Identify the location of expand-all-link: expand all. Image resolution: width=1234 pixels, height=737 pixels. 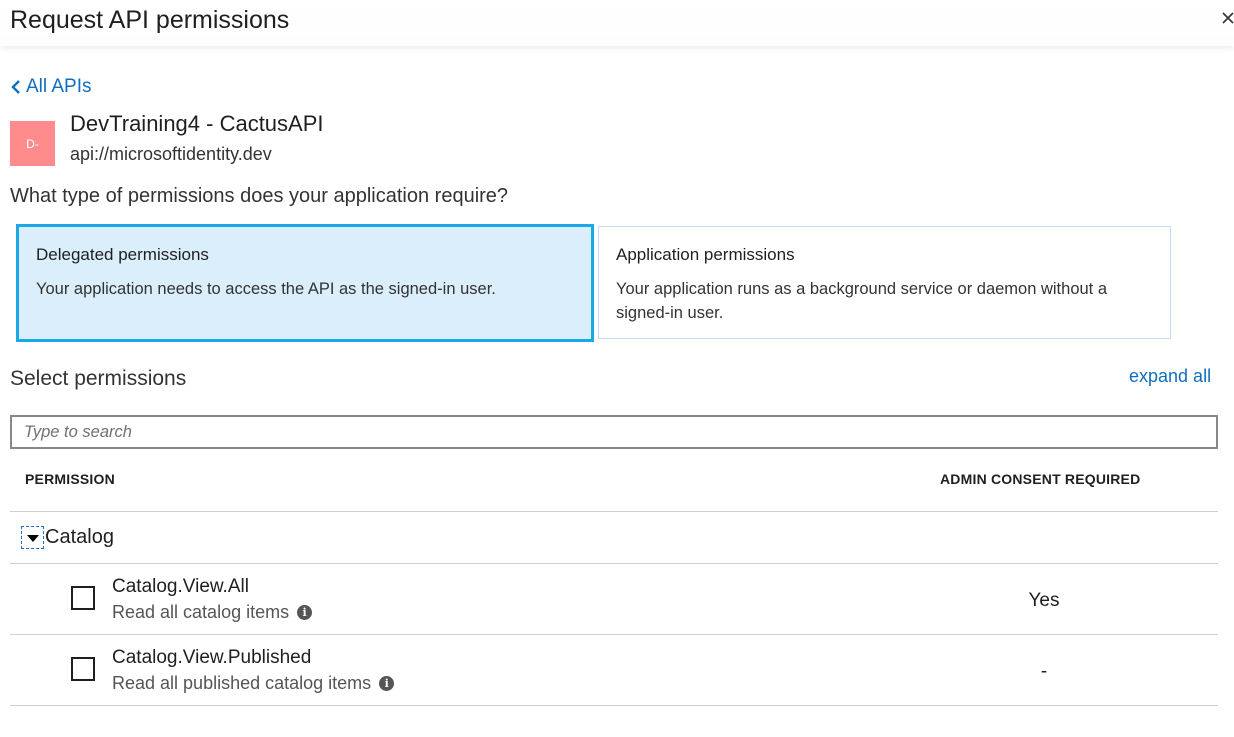
(1170, 376).